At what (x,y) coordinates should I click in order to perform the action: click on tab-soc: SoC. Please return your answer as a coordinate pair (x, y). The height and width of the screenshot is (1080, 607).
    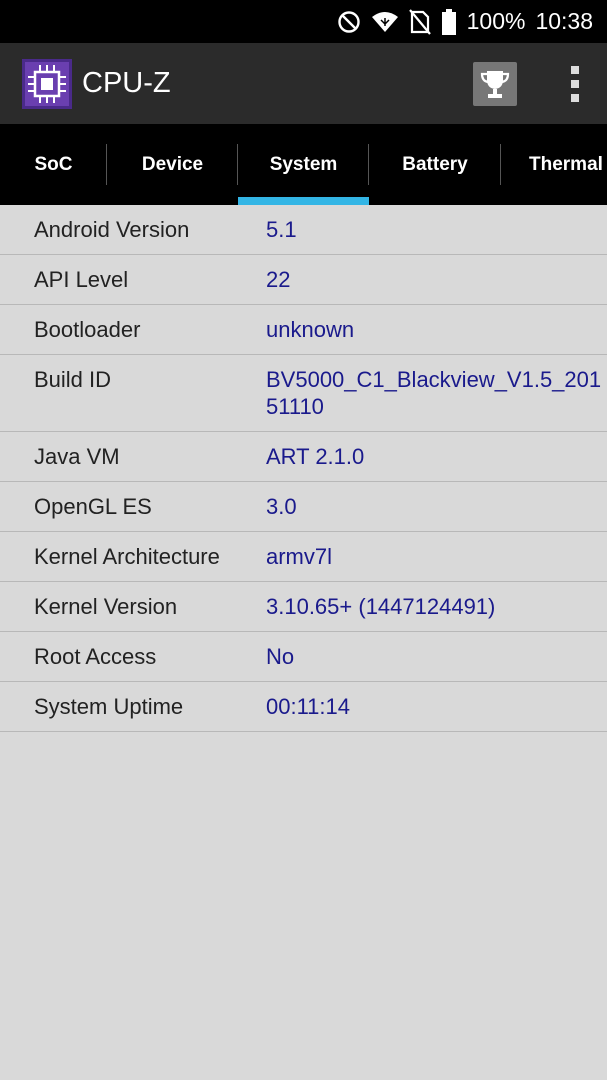
    Looking at the image, I should click on (53, 164).